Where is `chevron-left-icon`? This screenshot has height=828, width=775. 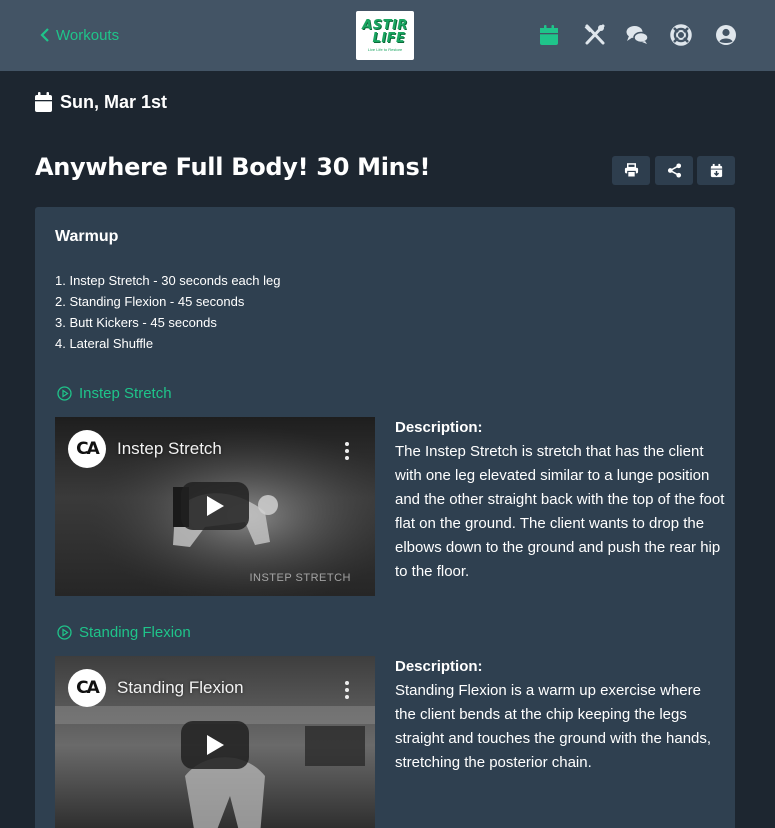
chevron-left-icon is located at coordinates (44, 35).